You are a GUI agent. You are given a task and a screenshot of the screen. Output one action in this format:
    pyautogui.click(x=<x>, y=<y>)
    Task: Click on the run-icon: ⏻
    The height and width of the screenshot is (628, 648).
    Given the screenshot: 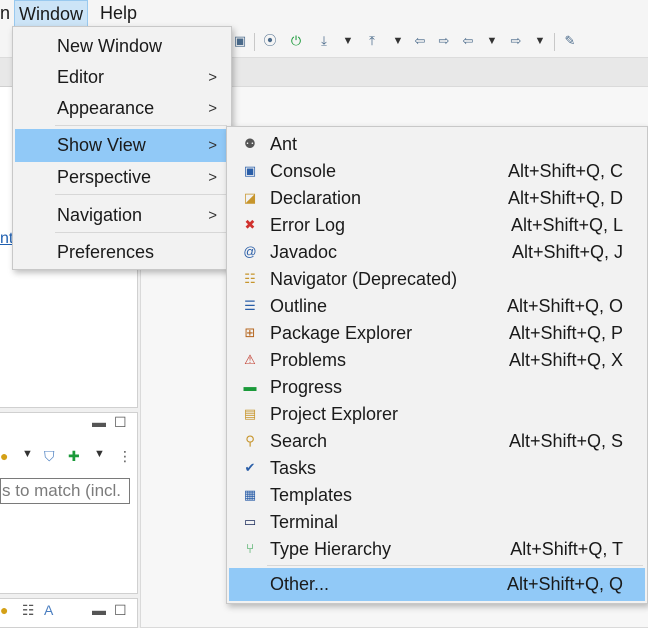 What is the action you would take?
    pyautogui.click(x=296, y=41)
    